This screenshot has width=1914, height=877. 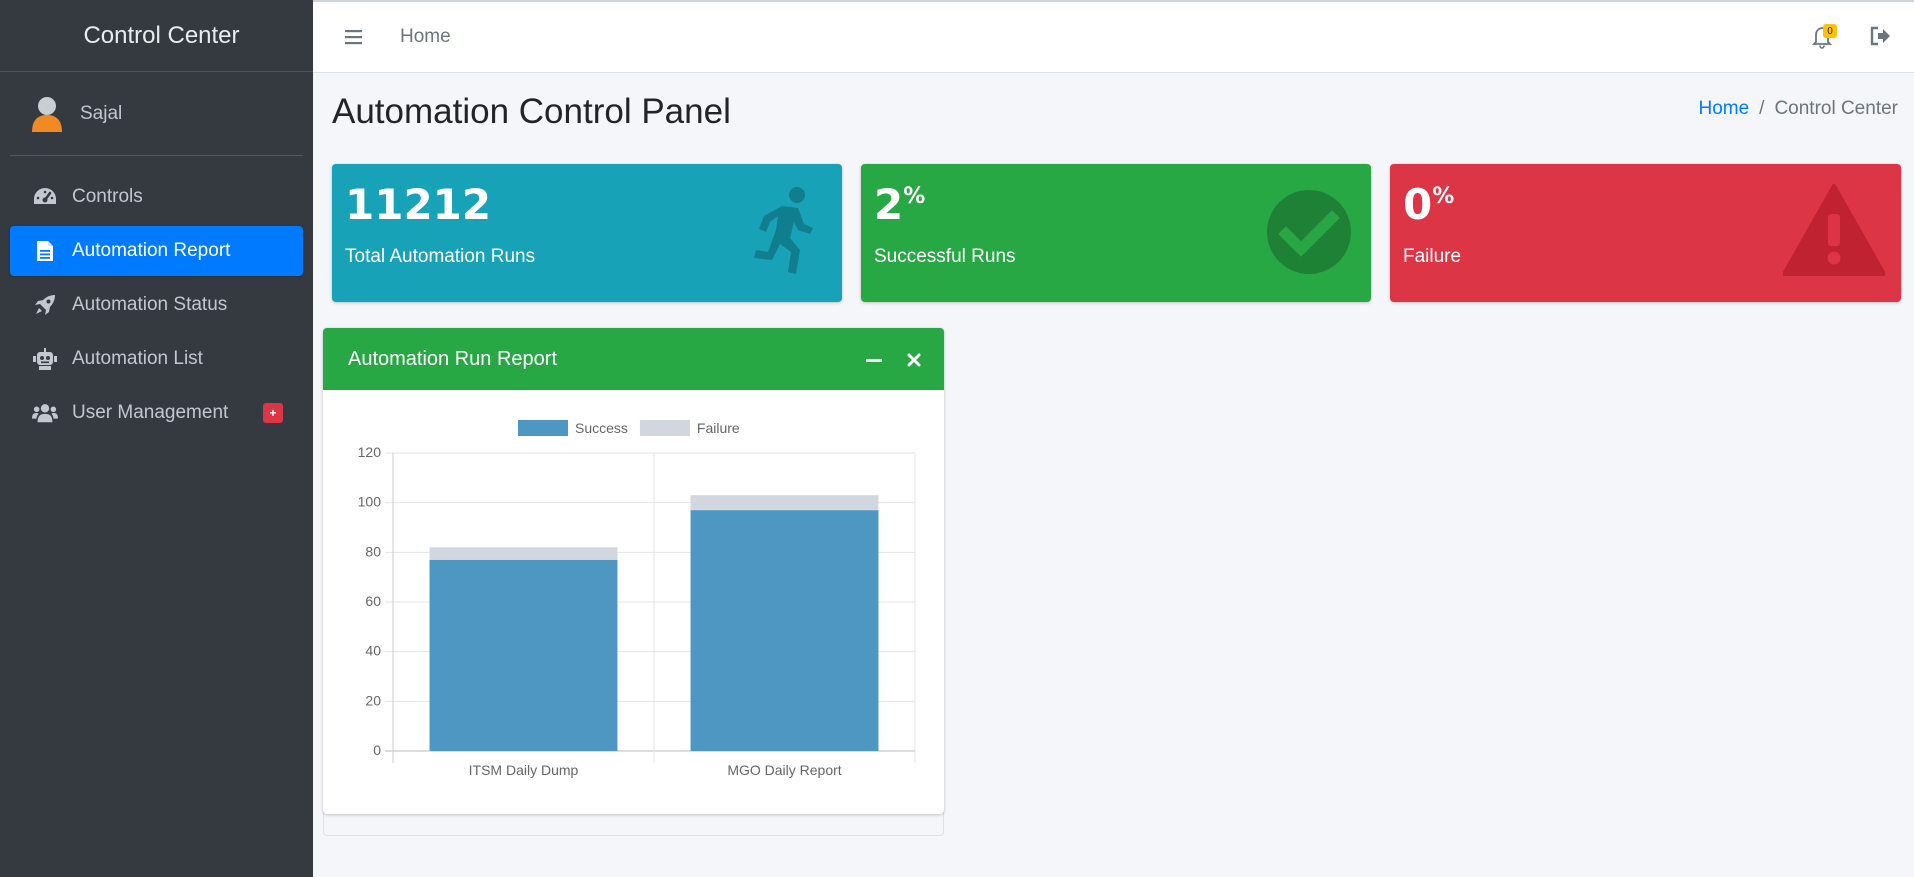 I want to click on user-avatar-icon, so click(x=47, y=114).